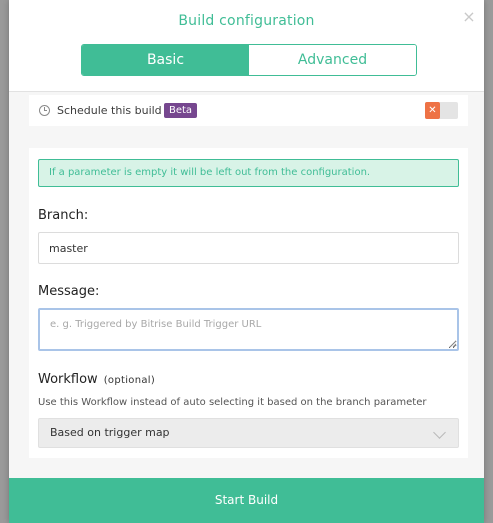  I want to click on branch-label: Branch:, so click(63, 215).